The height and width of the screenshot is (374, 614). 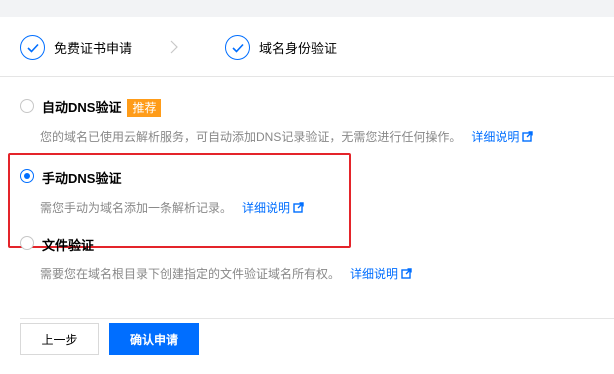 What do you see at coordinates (27, 243) in the screenshot?
I see `radio-file` at bounding box center [27, 243].